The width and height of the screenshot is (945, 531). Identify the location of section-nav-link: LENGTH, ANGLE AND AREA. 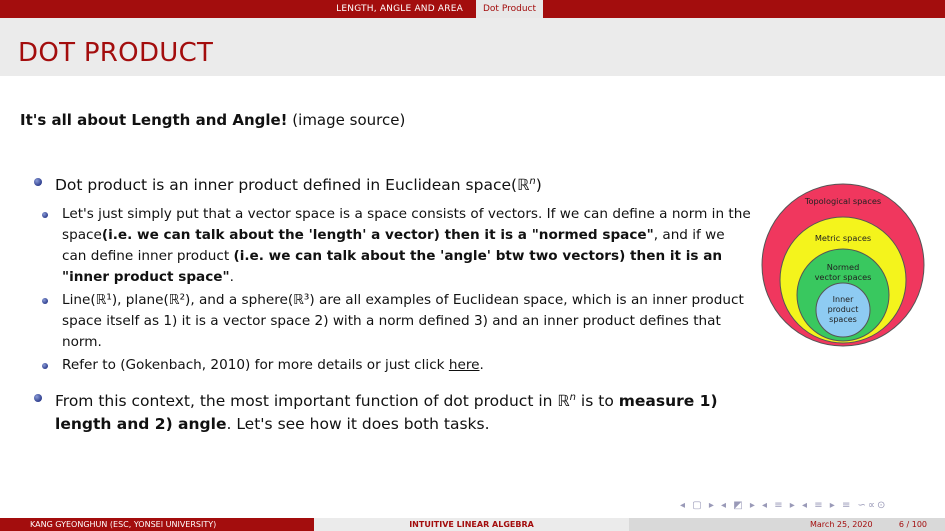
(399, 9).